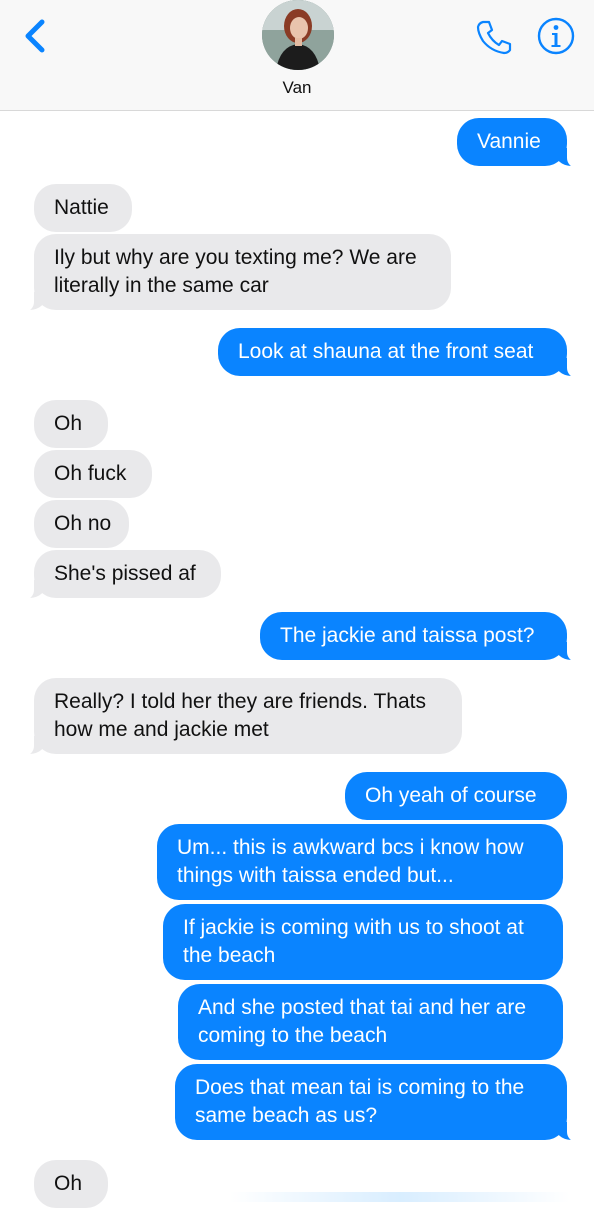 The width and height of the screenshot is (594, 1208). What do you see at coordinates (90, 473) in the screenshot?
I see `message-text-line: Oh fuck` at bounding box center [90, 473].